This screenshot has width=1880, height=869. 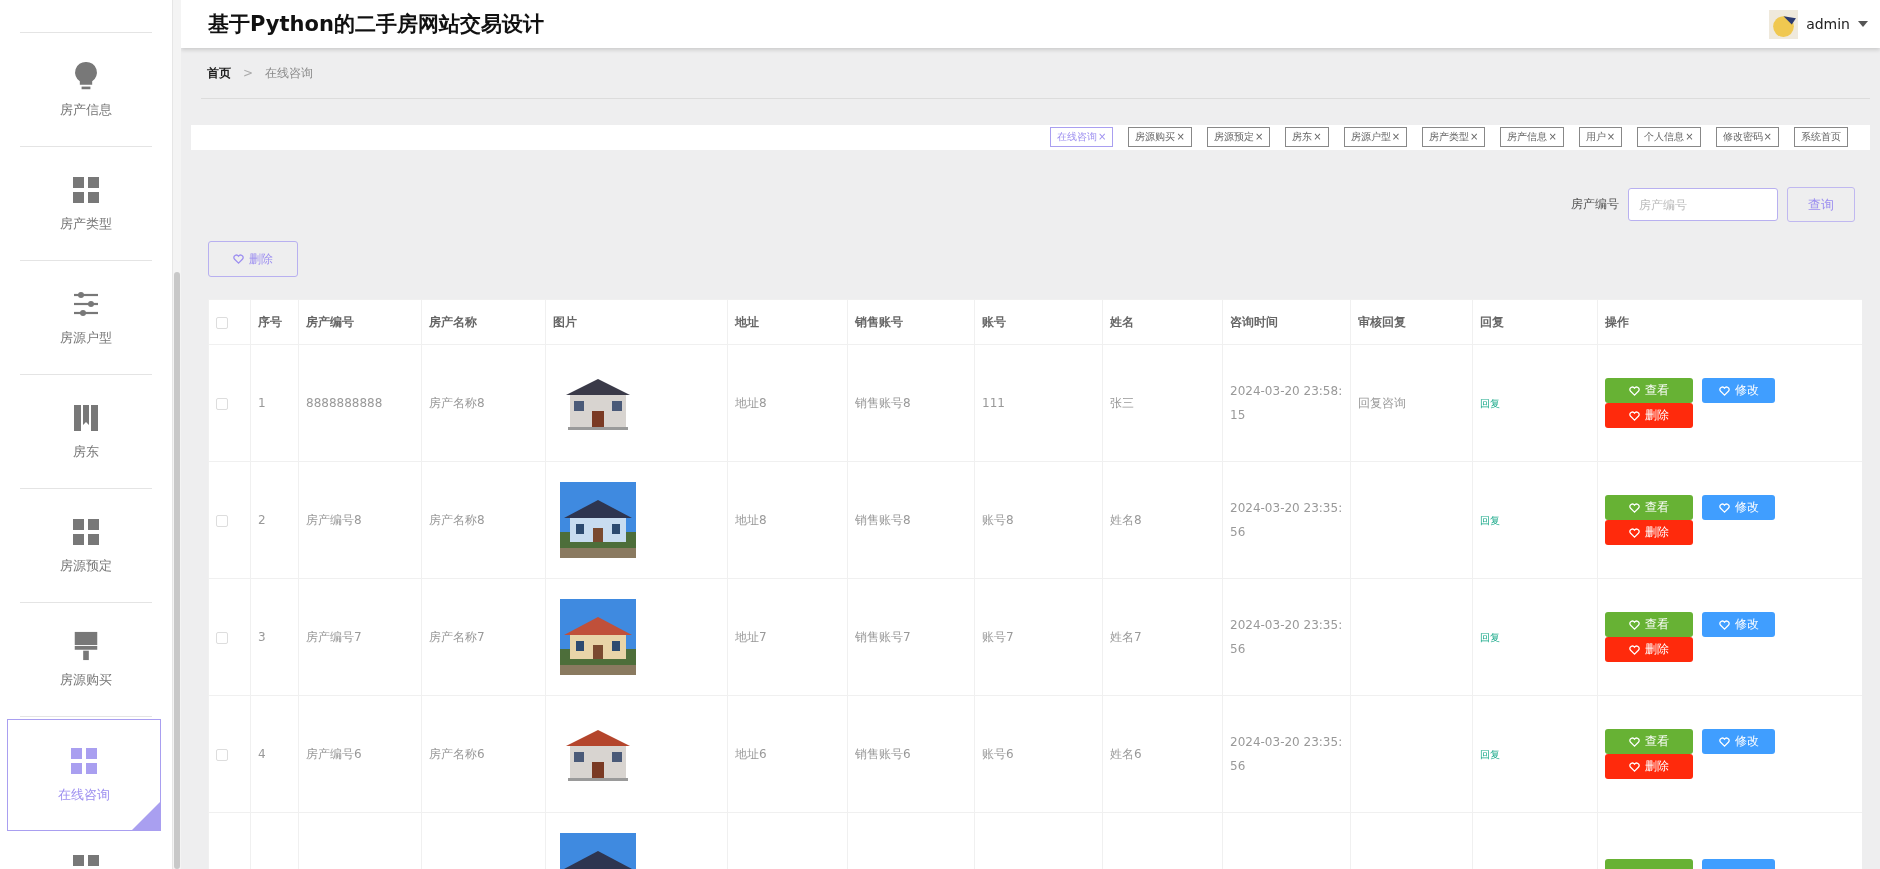 I want to click on search-label: 房产编号, so click(x=1595, y=204).